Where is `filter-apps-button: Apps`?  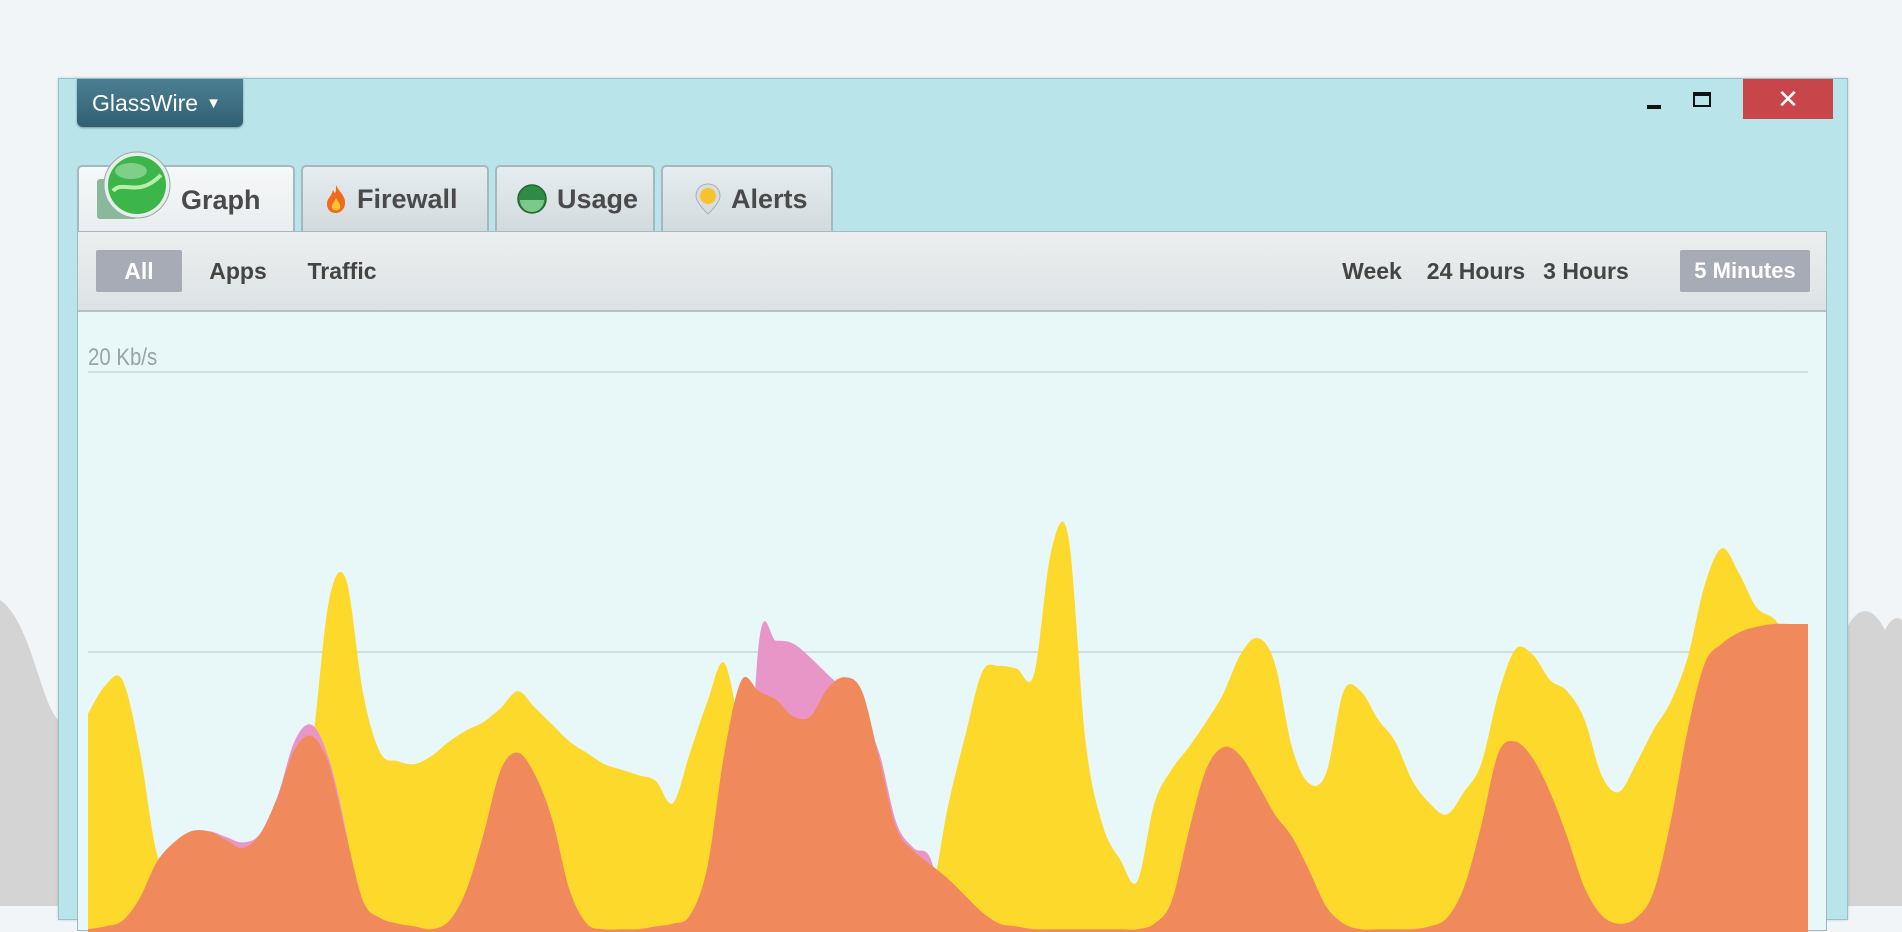 filter-apps-button: Apps is located at coordinates (238, 271).